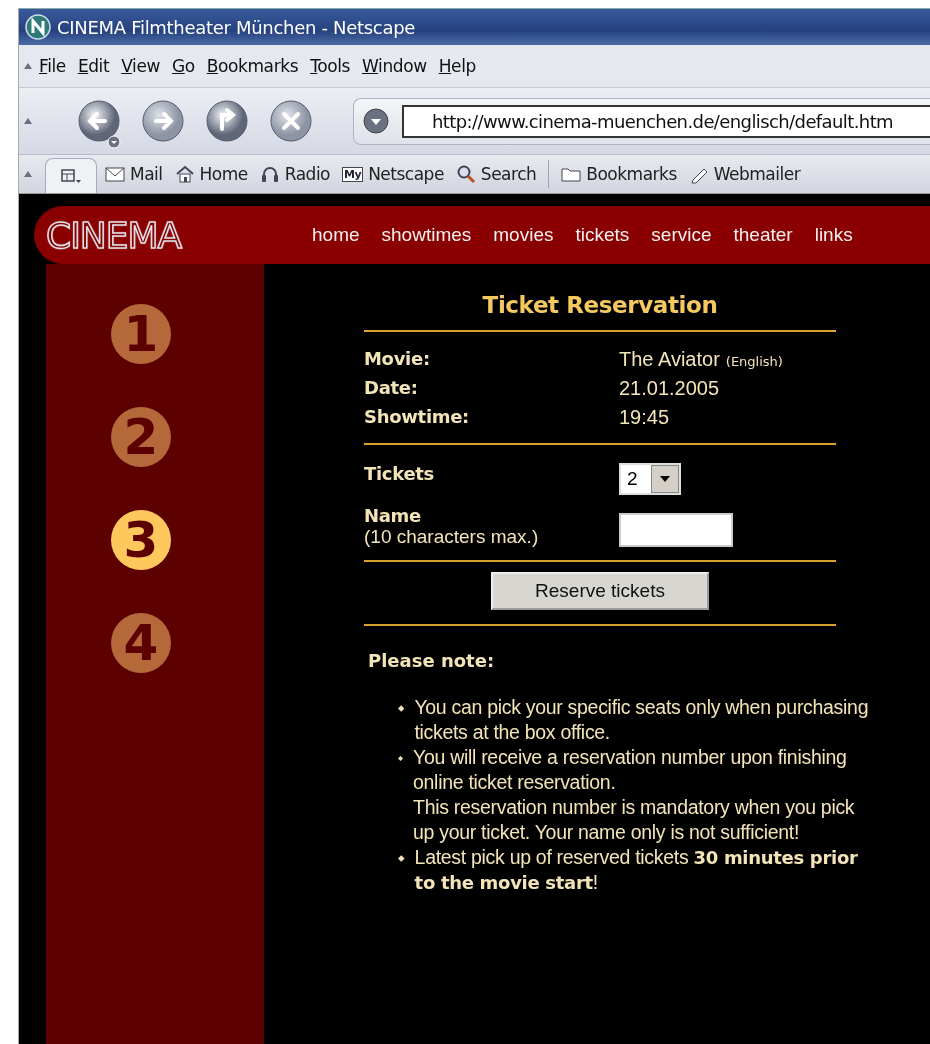 The width and height of the screenshot is (930, 1044). Describe the element at coordinates (146, 174) in the screenshot. I see `link-label: Mail` at that location.